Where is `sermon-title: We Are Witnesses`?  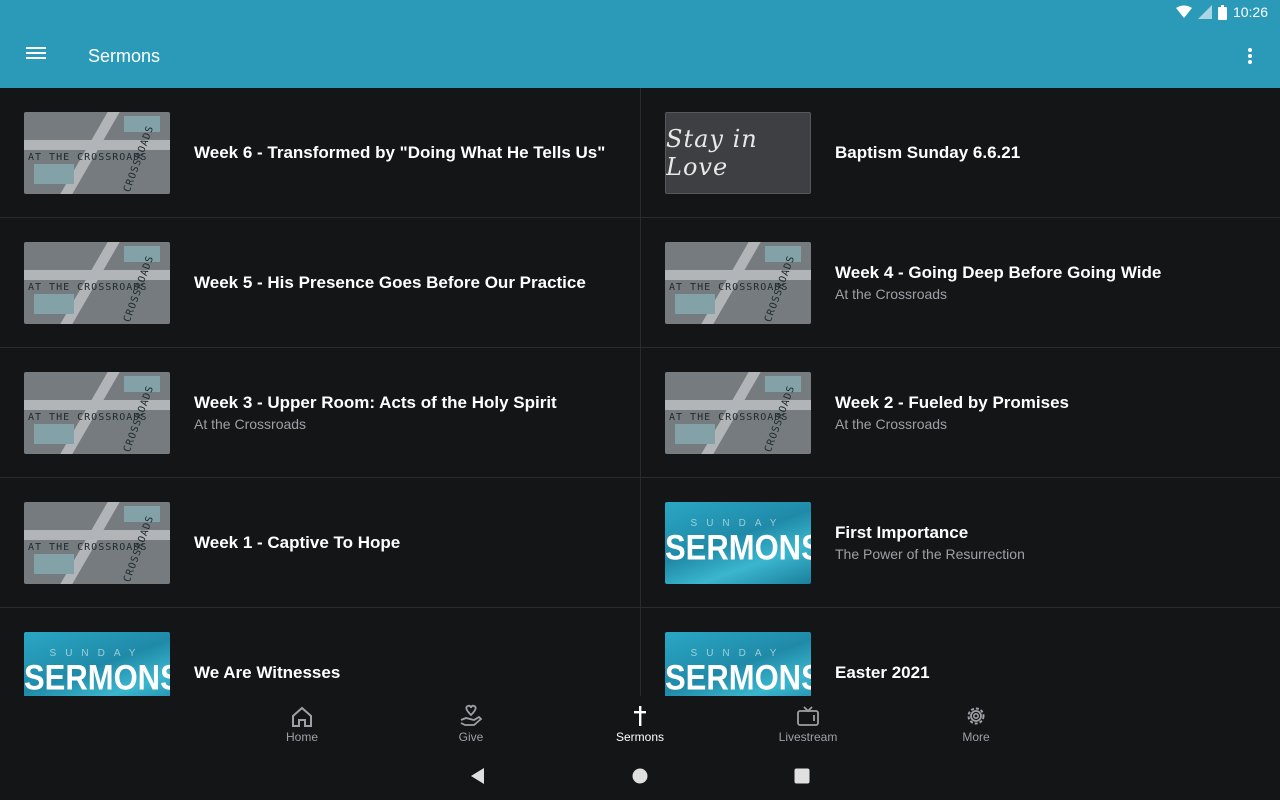 sermon-title: We Are Witnesses is located at coordinates (267, 672).